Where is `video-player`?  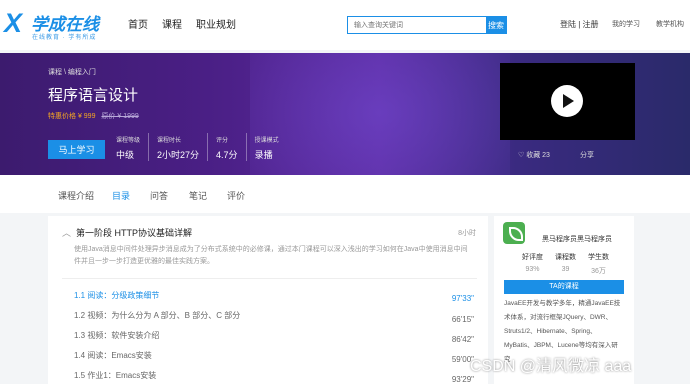
video-player is located at coordinates (567, 101).